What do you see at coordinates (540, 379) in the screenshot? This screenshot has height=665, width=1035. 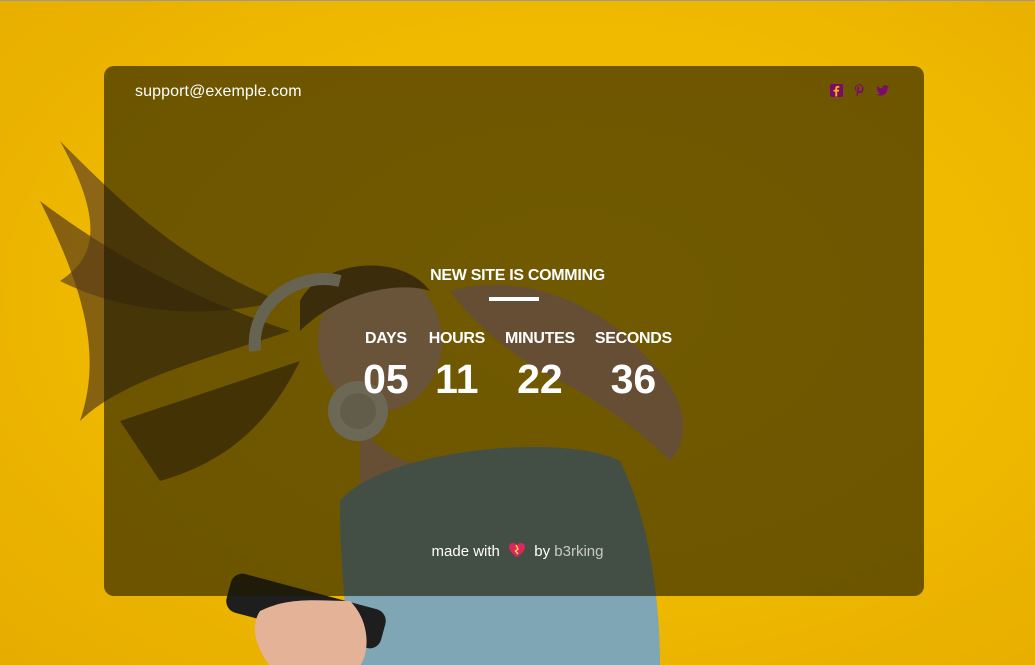 I see `minutes-value: 22` at bounding box center [540, 379].